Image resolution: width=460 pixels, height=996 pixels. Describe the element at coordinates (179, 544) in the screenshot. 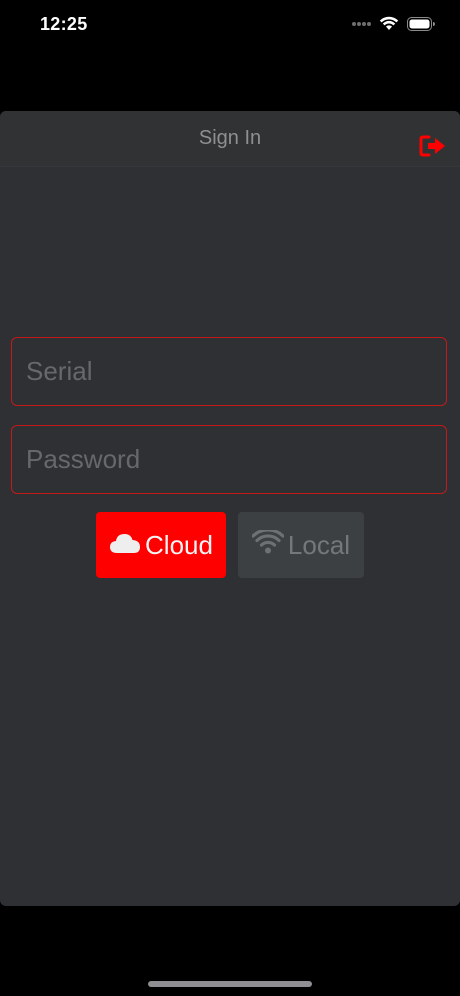

I see `cloud-button-label: Cloud` at that location.